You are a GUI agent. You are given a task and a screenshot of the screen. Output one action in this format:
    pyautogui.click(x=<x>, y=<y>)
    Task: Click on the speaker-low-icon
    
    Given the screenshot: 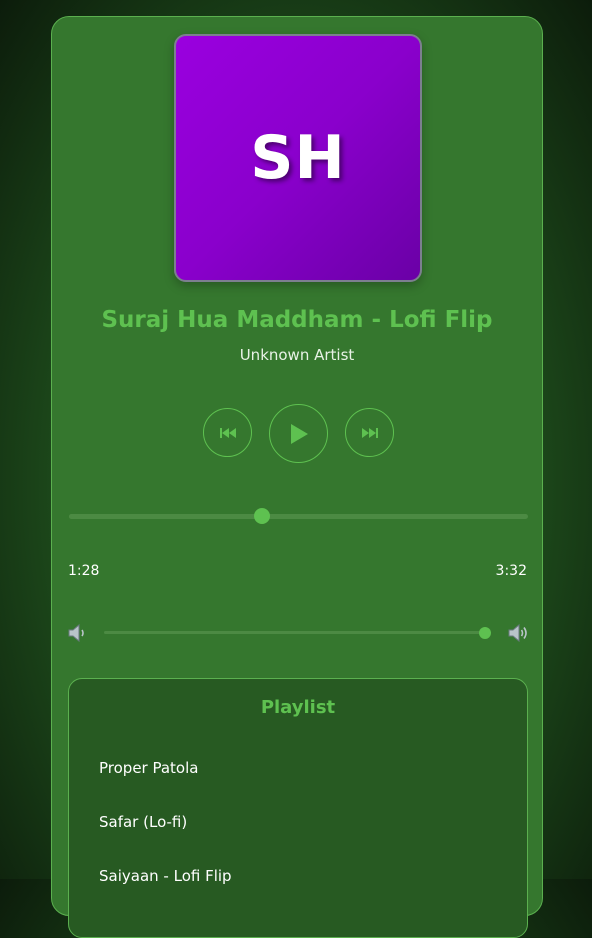 What is the action you would take?
    pyautogui.click(x=76, y=633)
    